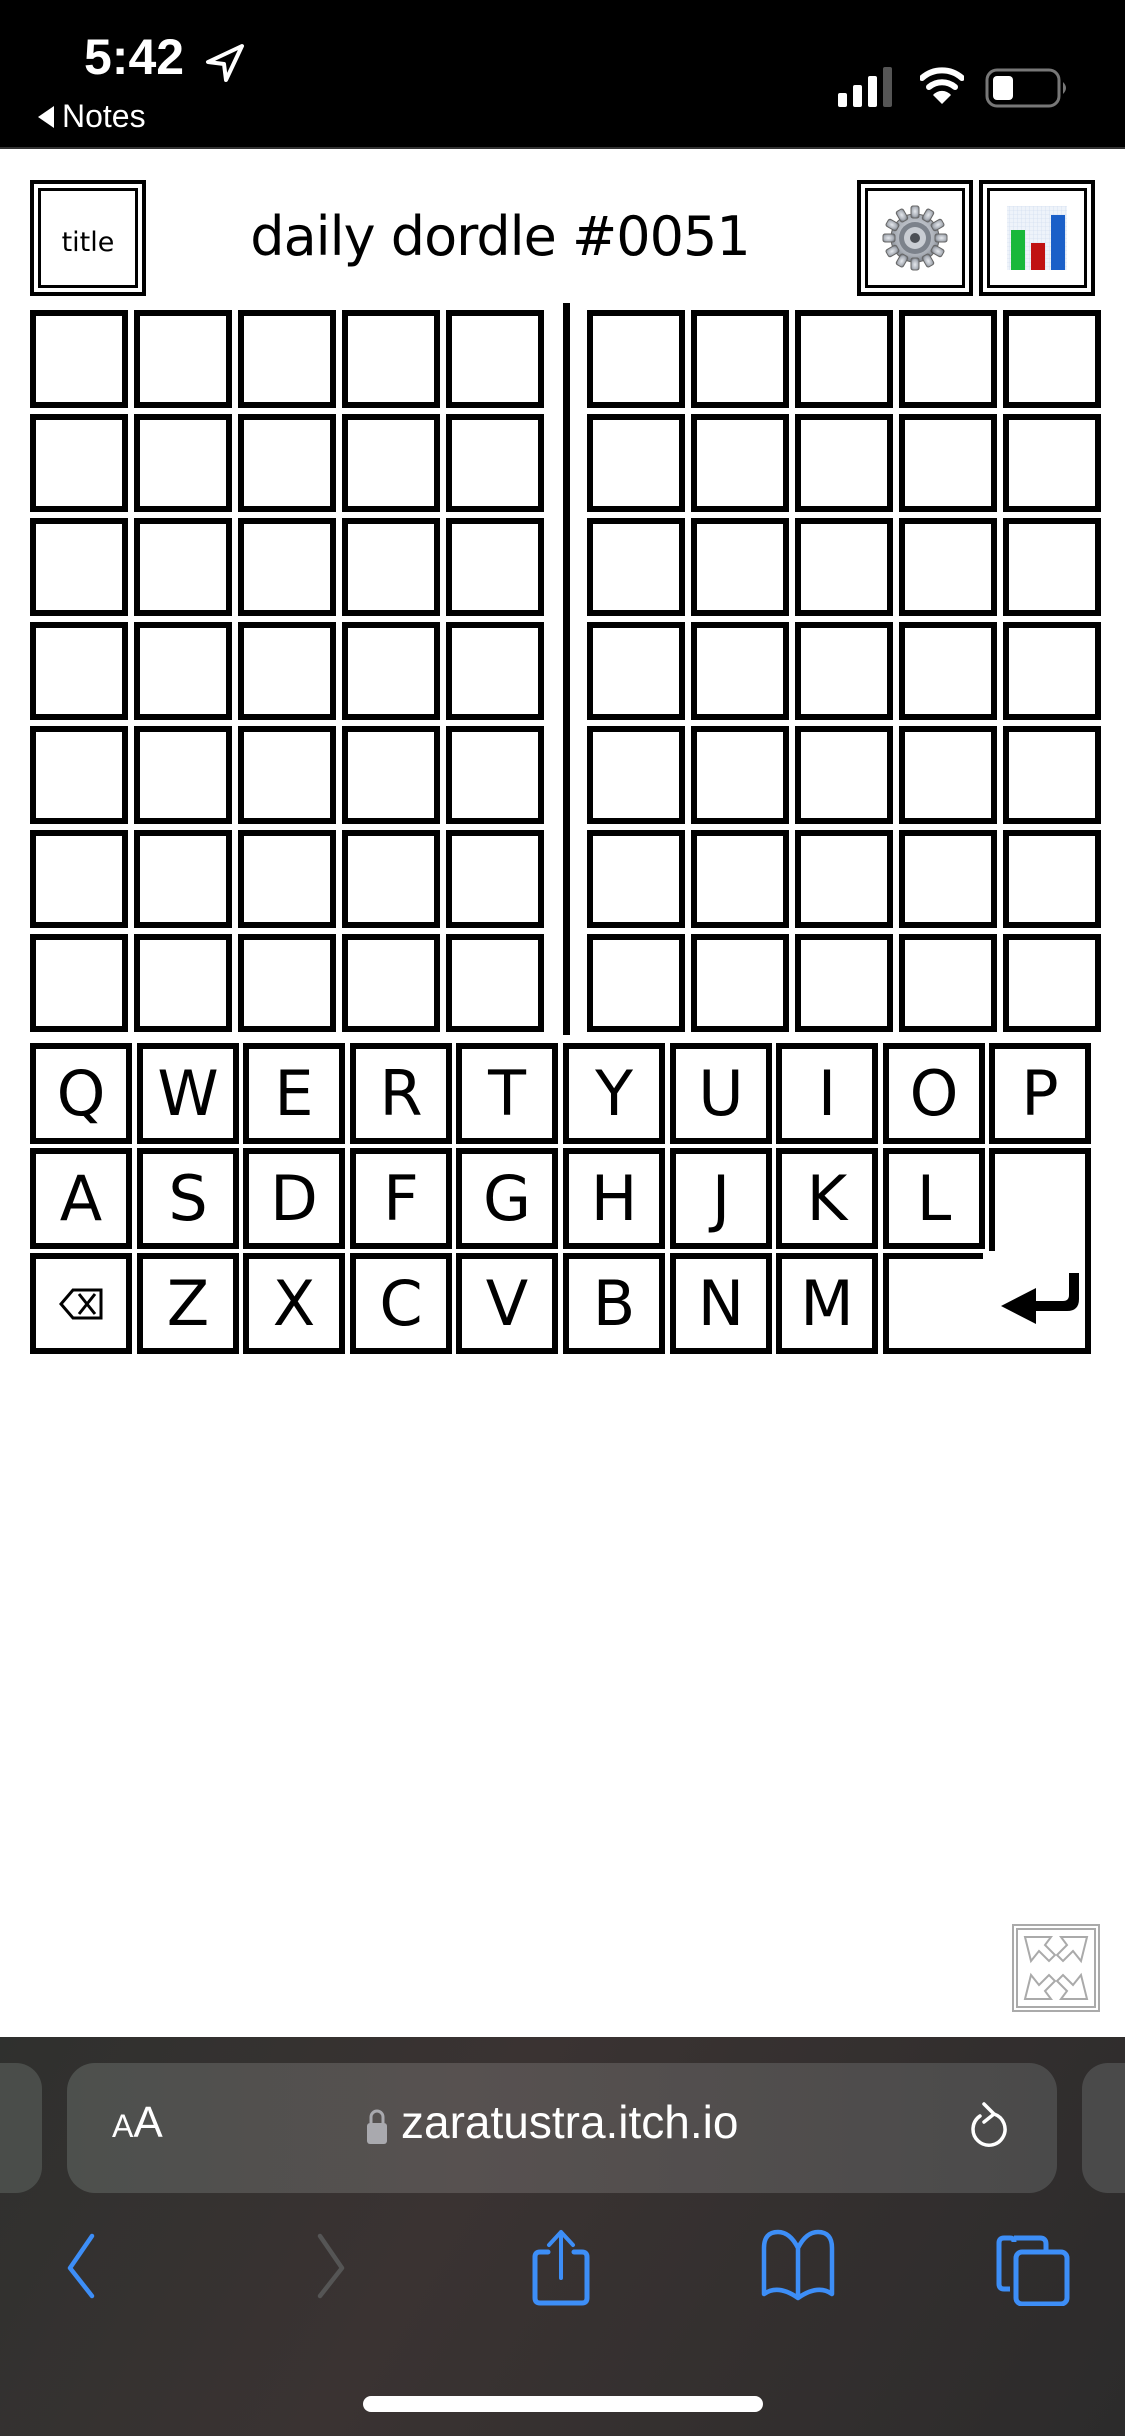 This screenshot has height=2436, width=1125. I want to click on key-y: Y, so click(614, 1093).